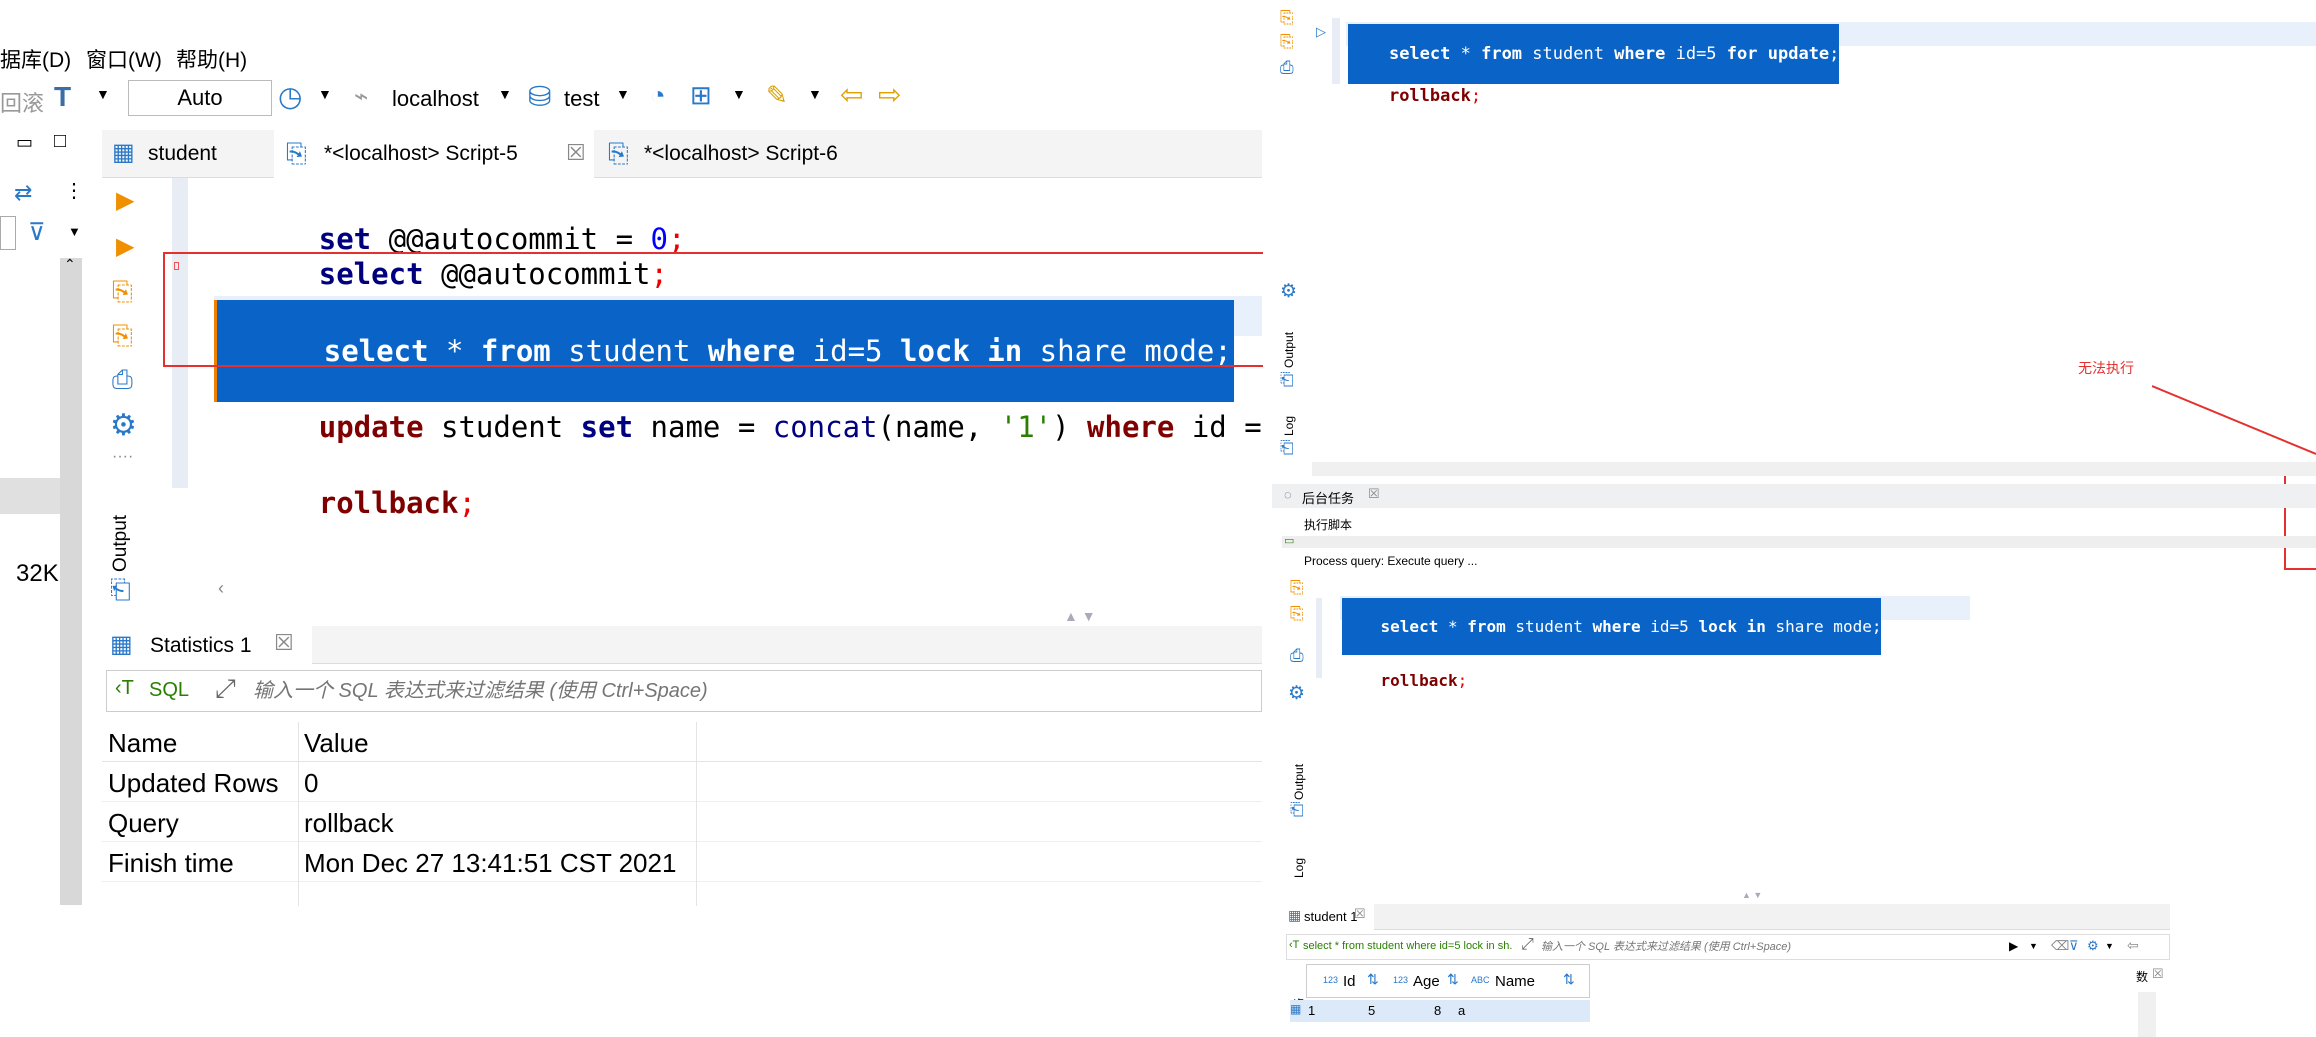  Describe the element at coordinates (539, 96) in the screenshot. I see `database-icon: ⛁` at that location.